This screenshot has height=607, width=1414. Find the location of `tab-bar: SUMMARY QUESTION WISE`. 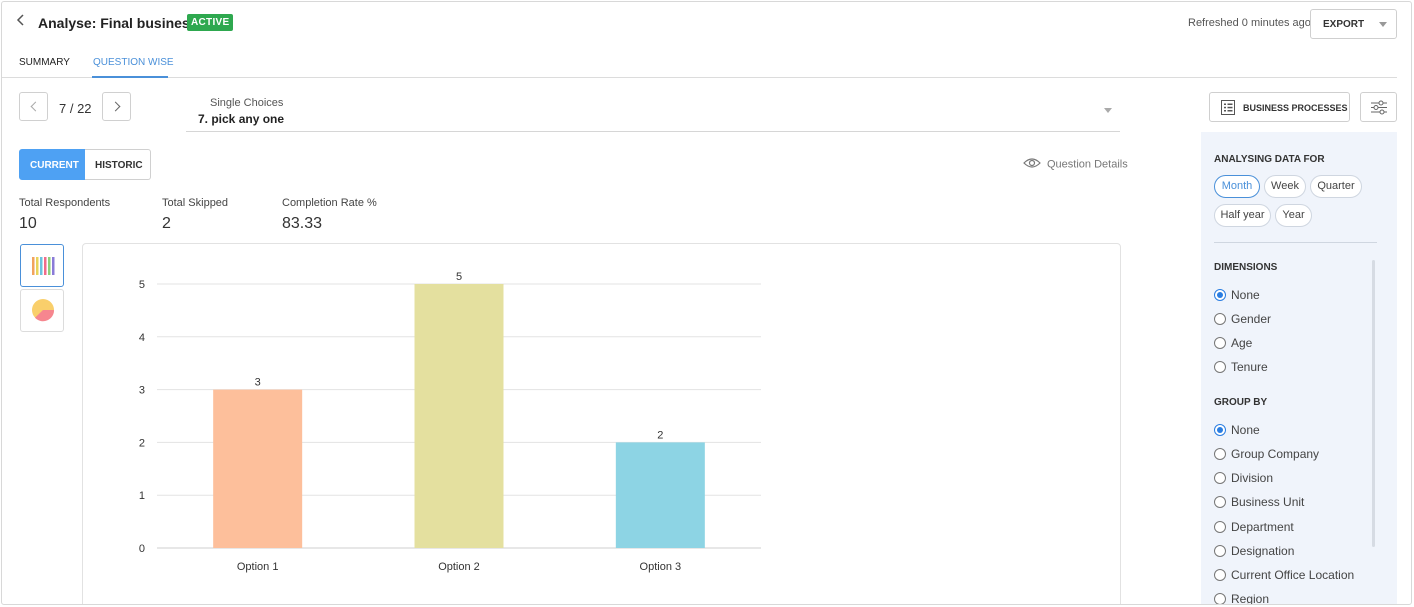

tab-bar: SUMMARY QUESTION WISE is located at coordinates (699, 62).